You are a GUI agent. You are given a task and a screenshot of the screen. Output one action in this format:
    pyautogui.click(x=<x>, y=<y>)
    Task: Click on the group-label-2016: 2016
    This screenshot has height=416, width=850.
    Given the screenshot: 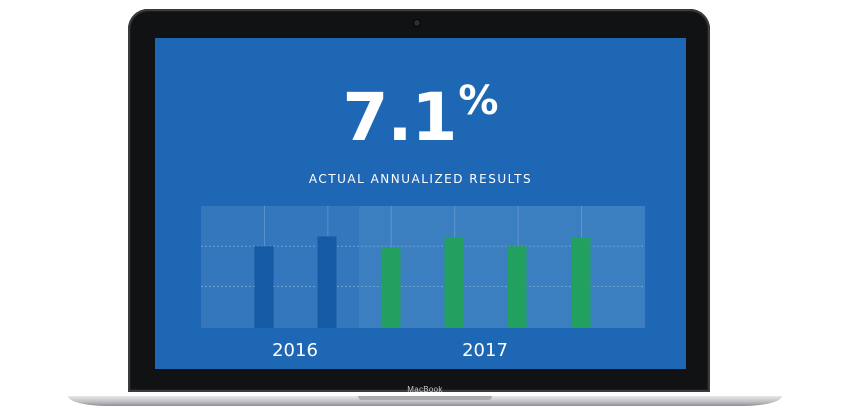 What is the action you would take?
    pyautogui.click(x=295, y=350)
    